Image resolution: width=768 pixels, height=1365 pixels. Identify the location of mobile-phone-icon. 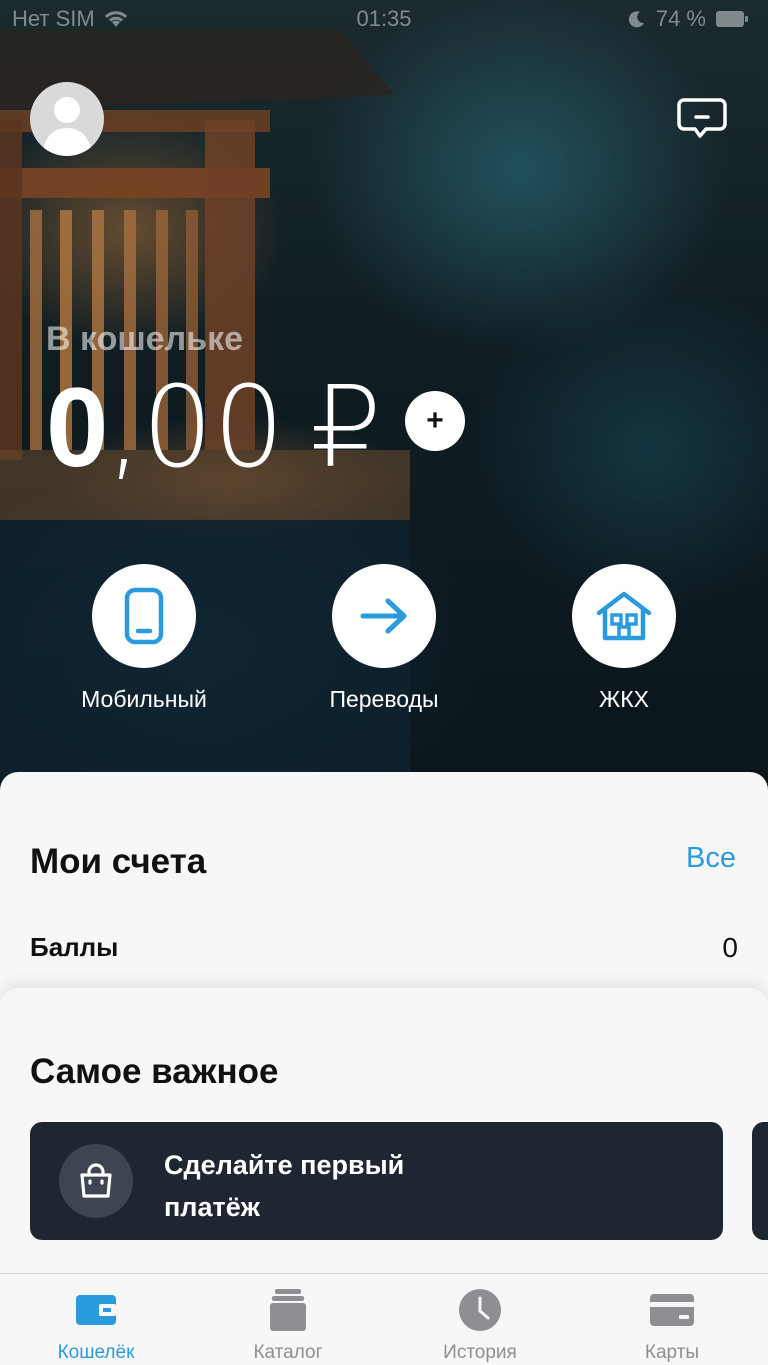
(144, 616).